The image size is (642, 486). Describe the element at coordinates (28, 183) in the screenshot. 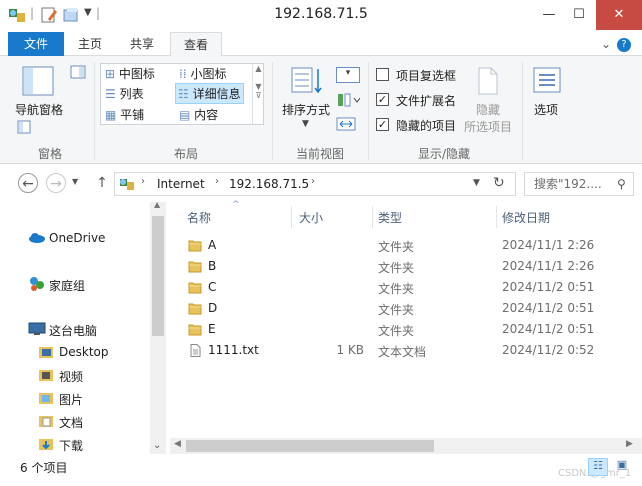

I see `back-button: ←` at that location.